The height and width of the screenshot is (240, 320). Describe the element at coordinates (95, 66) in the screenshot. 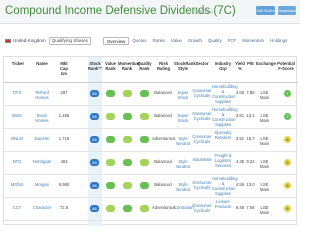

I see `column-header-stock-rank: Stock Rank™` at that location.